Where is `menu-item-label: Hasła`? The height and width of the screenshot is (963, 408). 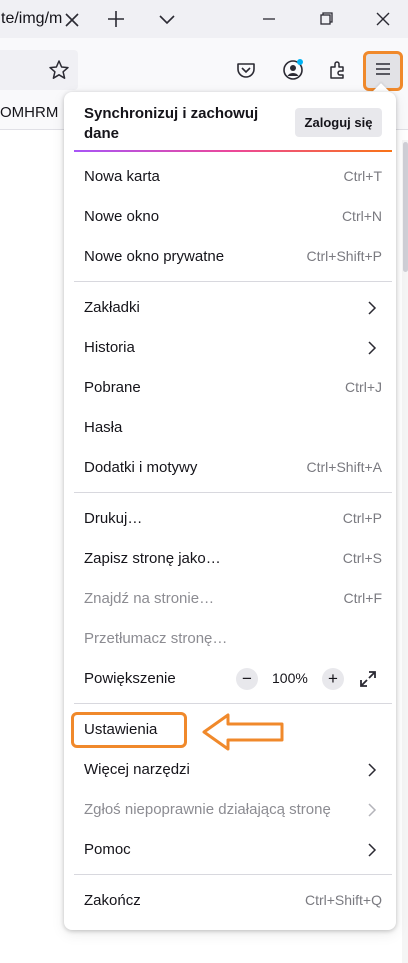
menu-item-label: Hasła is located at coordinates (103, 427).